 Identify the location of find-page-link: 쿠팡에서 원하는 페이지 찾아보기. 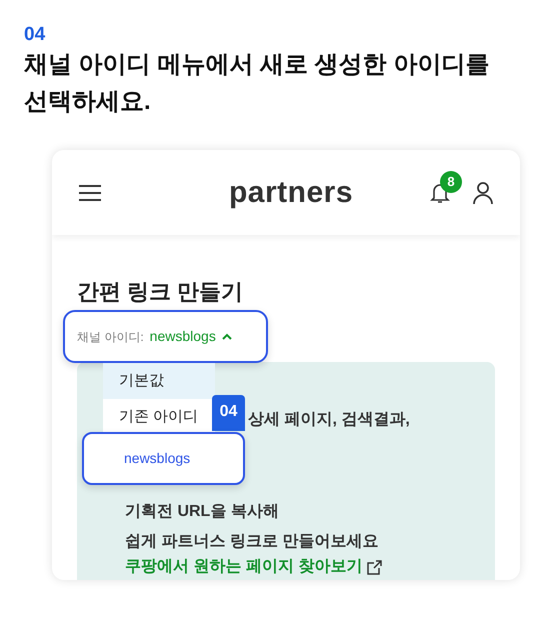
(243, 567).